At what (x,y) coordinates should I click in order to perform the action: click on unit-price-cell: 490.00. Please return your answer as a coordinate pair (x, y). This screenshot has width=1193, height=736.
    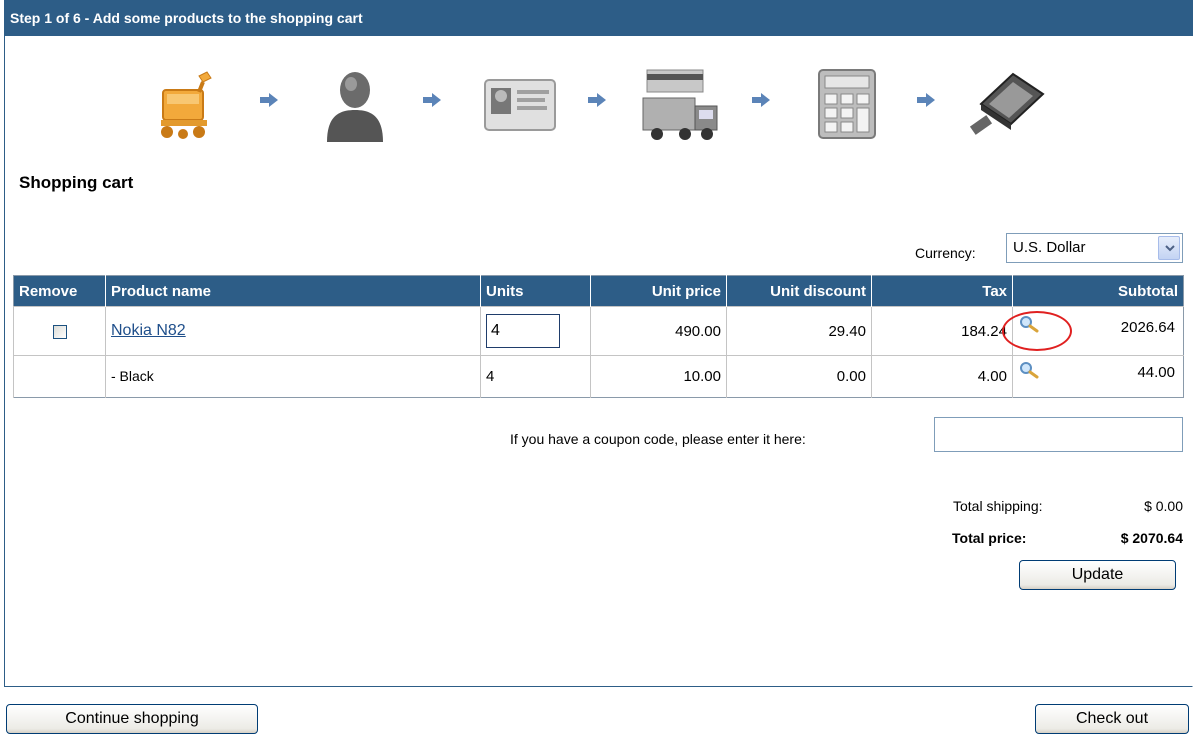
    Looking at the image, I should click on (658, 331).